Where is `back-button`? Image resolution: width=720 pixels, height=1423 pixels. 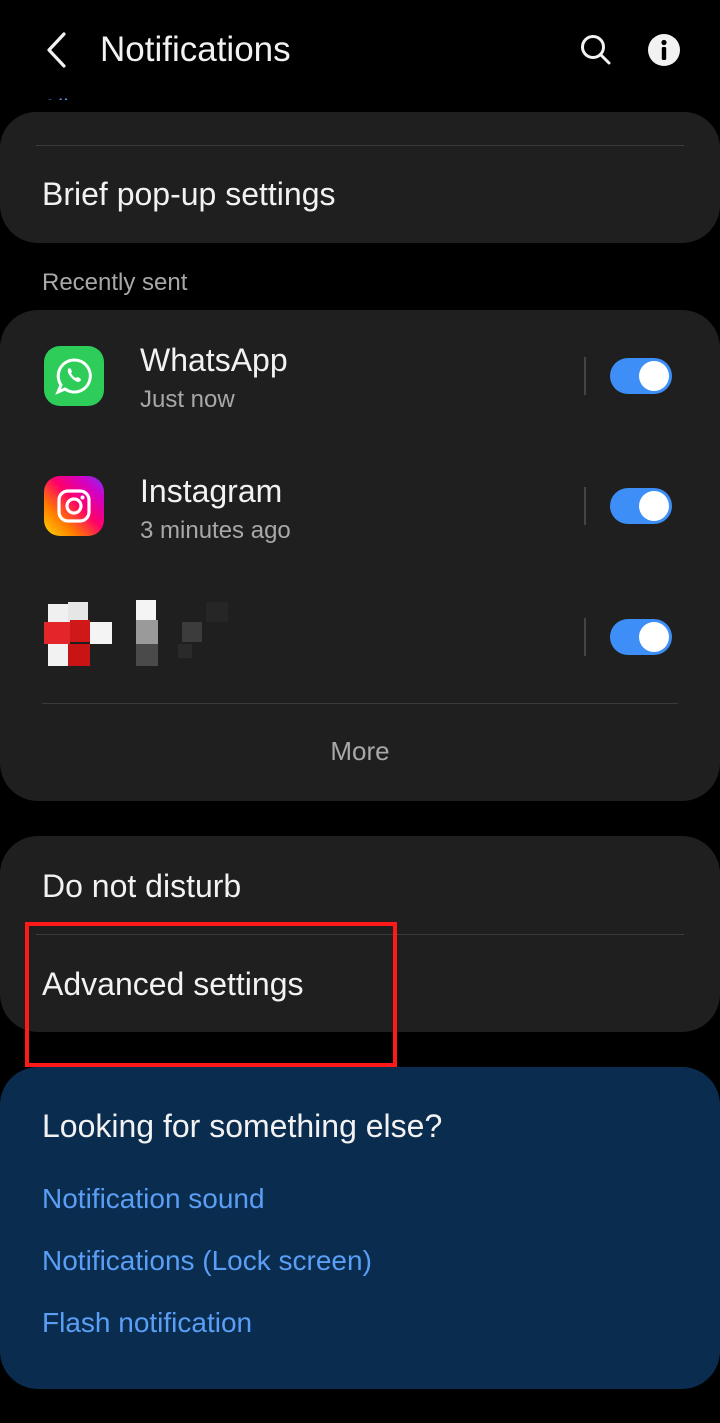 back-button is located at coordinates (56, 50).